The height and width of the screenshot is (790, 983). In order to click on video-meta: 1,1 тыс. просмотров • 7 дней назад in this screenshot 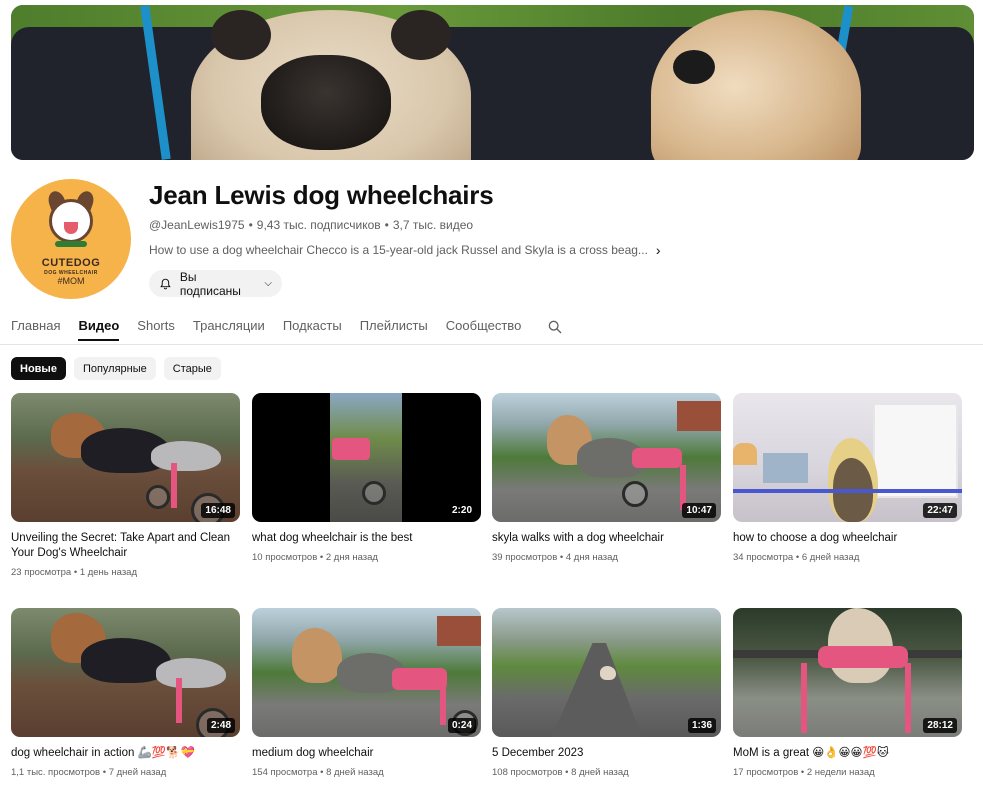, I will do `click(89, 772)`.